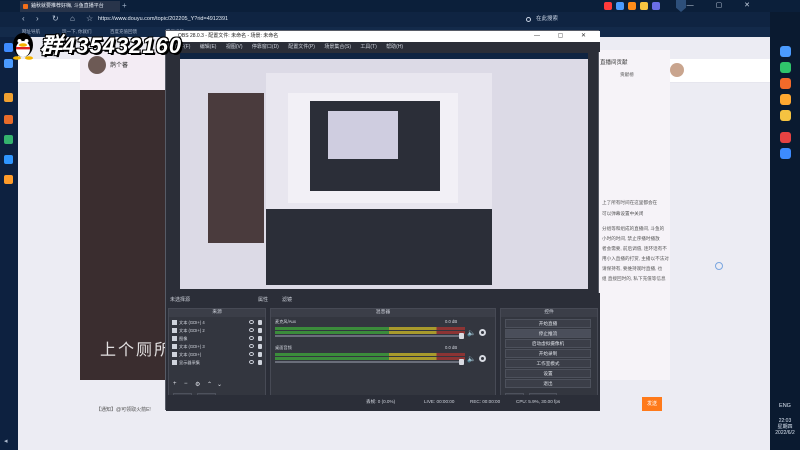 The height and width of the screenshot is (450, 800). Describe the element at coordinates (548, 373) in the screenshot. I see `settings-button: 设置` at that location.